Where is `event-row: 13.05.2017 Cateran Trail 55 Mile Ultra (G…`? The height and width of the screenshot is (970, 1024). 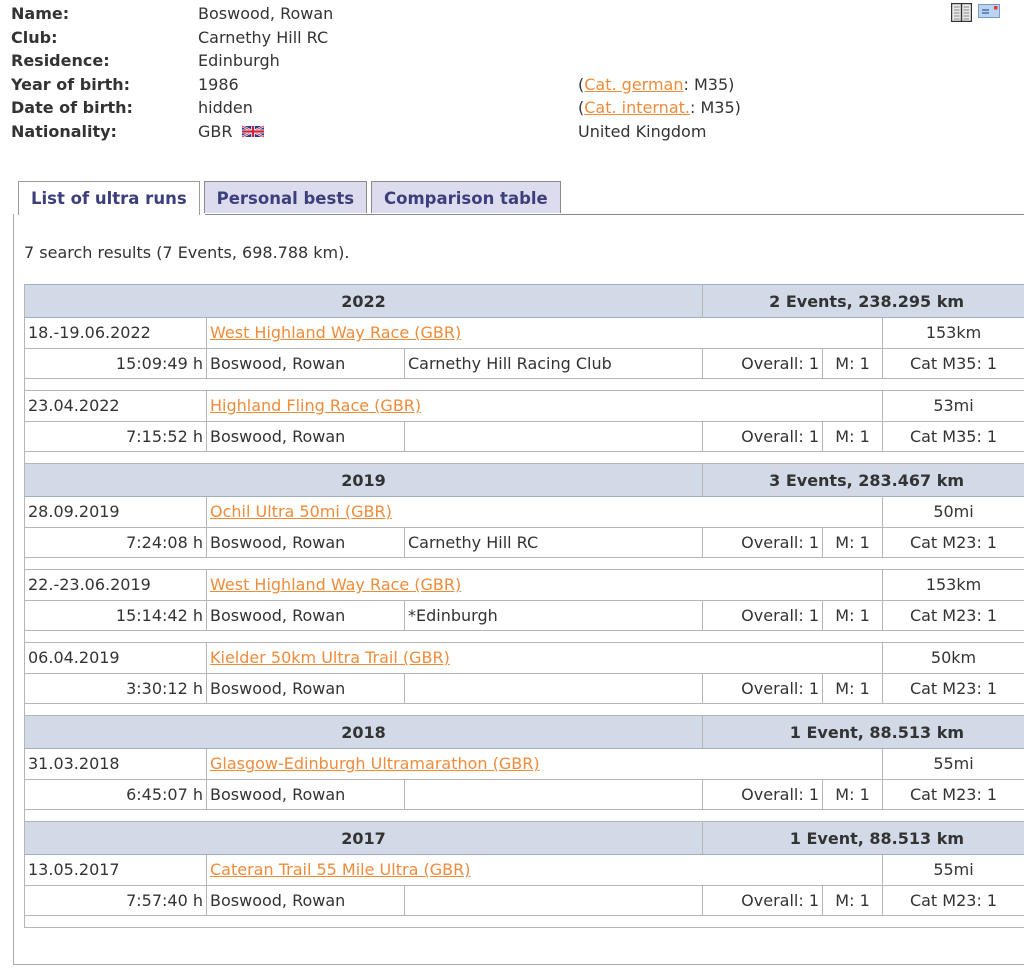
event-row: 13.05.2017 Cateran Trail 55 Mile Ultra (G… is located at coordinates (524, 870).